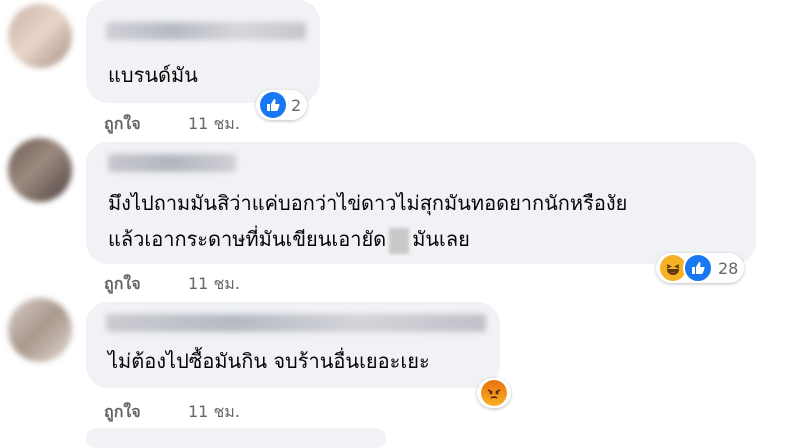 This screenshot has height=448, width=800. I want to click on comment-bubble: ไม่ต้องไปซื้อมันกิน จบร้านอื่นเยอะเยะ, so click(293, 345).